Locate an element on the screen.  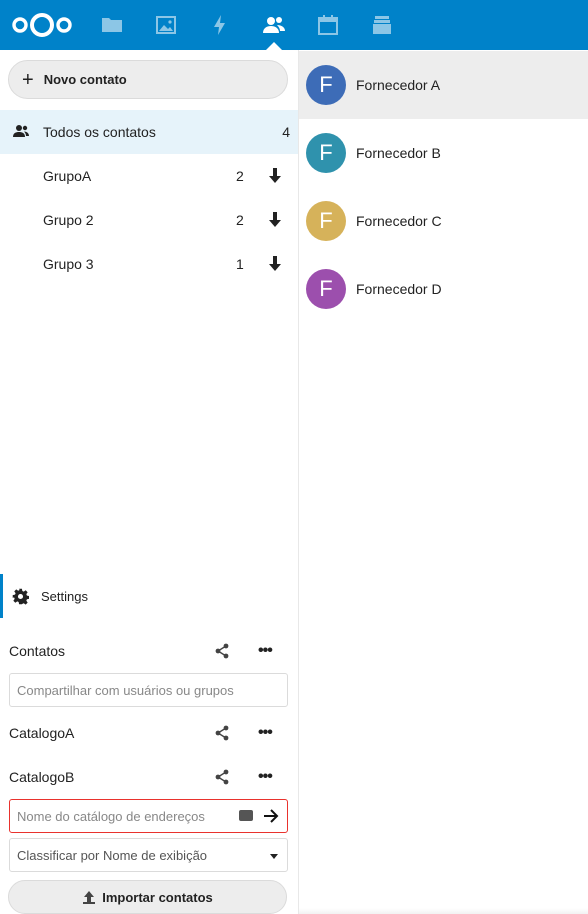
new-addressbook-placeholder: Nome do catálogo de endereços is located at coordinates (111, 816).